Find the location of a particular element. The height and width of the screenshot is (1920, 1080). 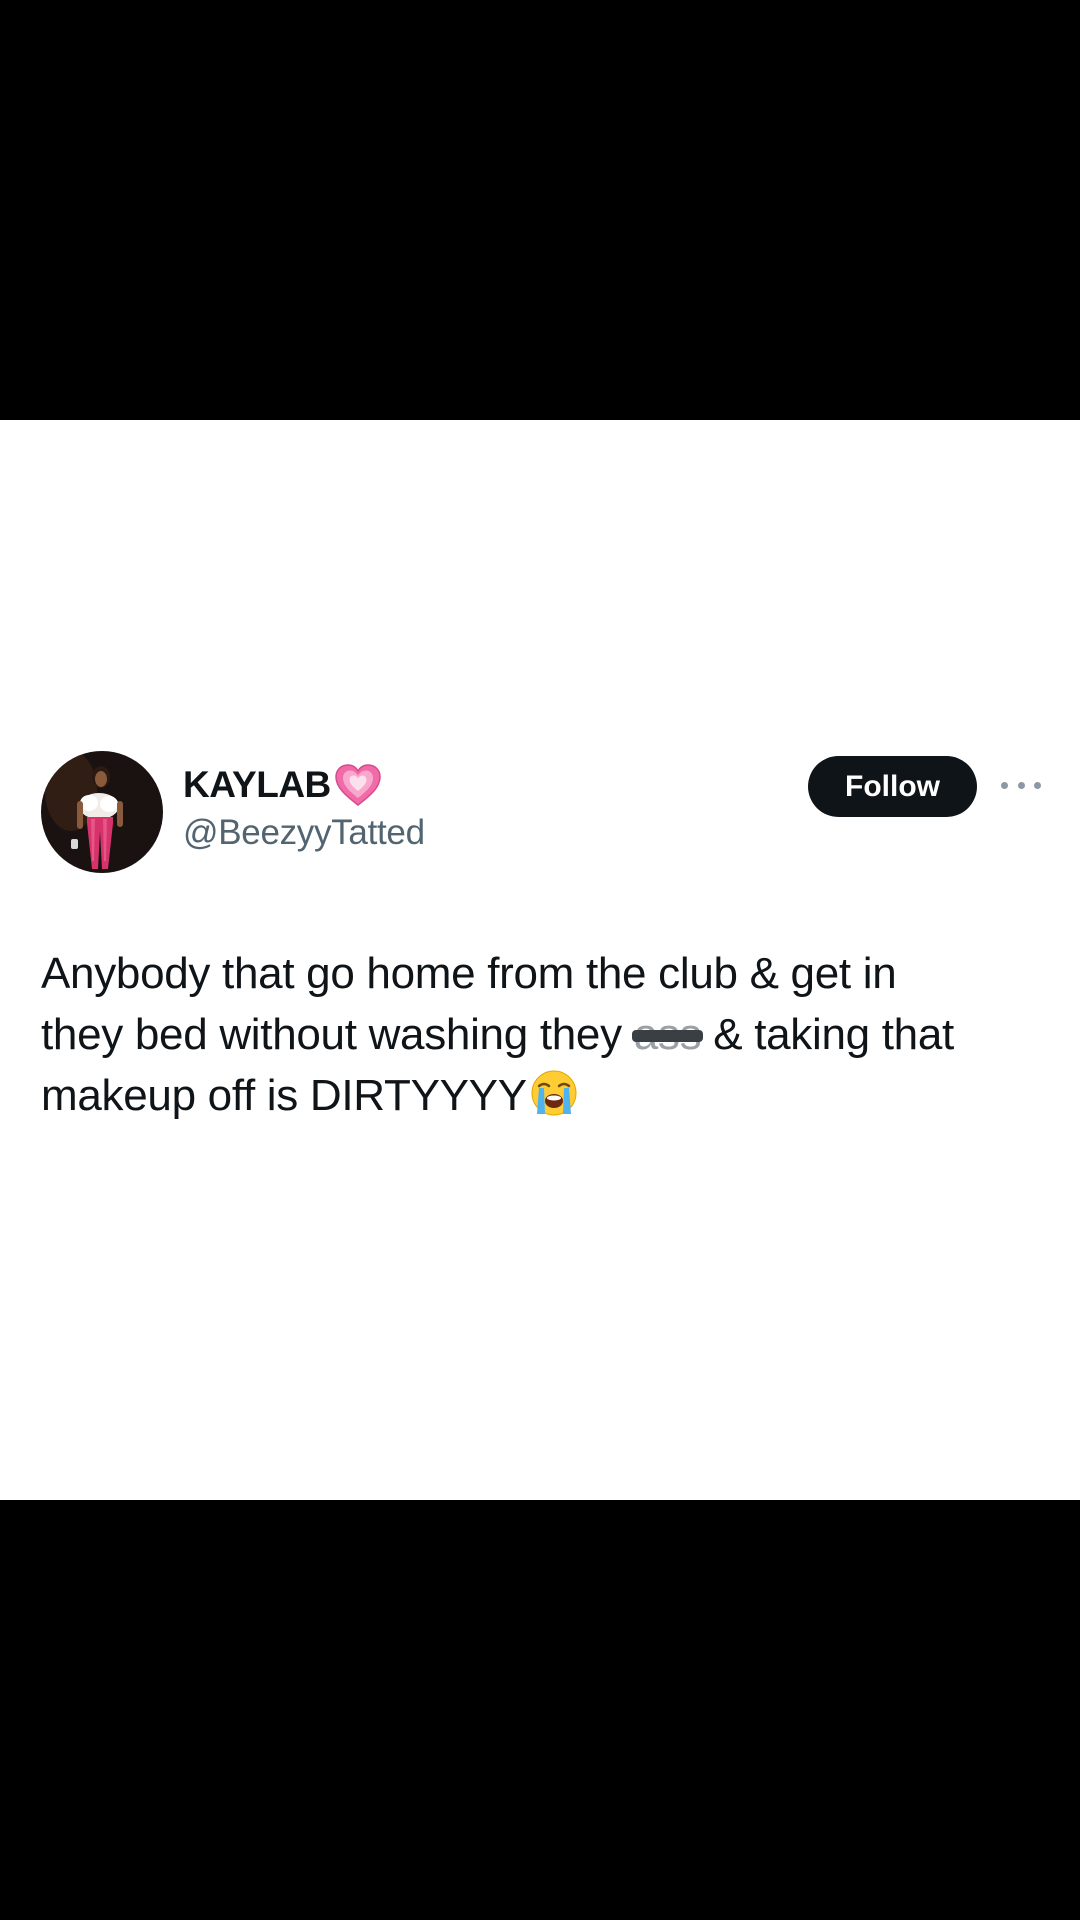

profile-photo is located at coordinates (102, 812).